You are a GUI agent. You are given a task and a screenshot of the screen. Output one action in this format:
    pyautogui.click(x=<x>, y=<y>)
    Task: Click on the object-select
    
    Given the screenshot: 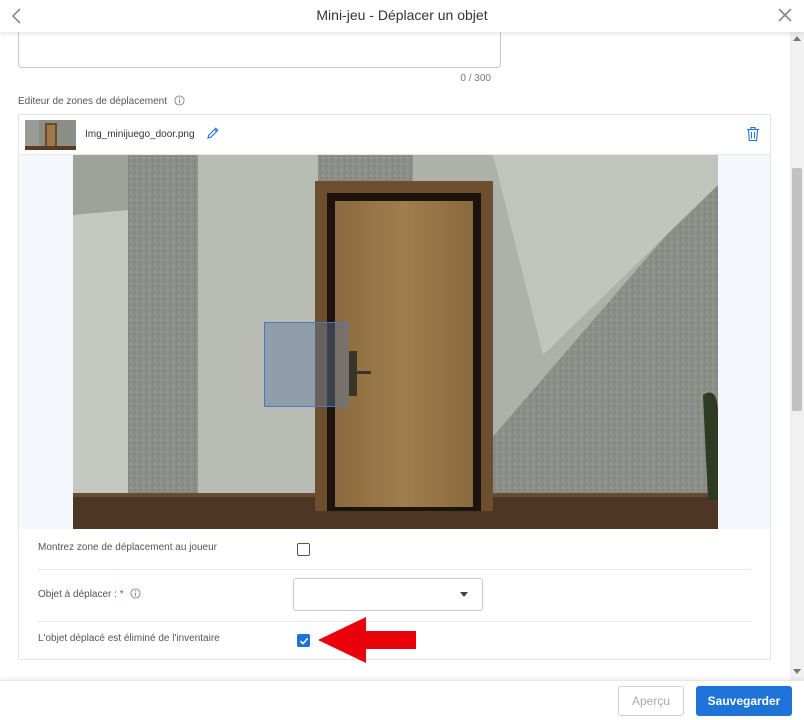 What is the action you would take?
    pyautogui.click(x=388, y=594)
    